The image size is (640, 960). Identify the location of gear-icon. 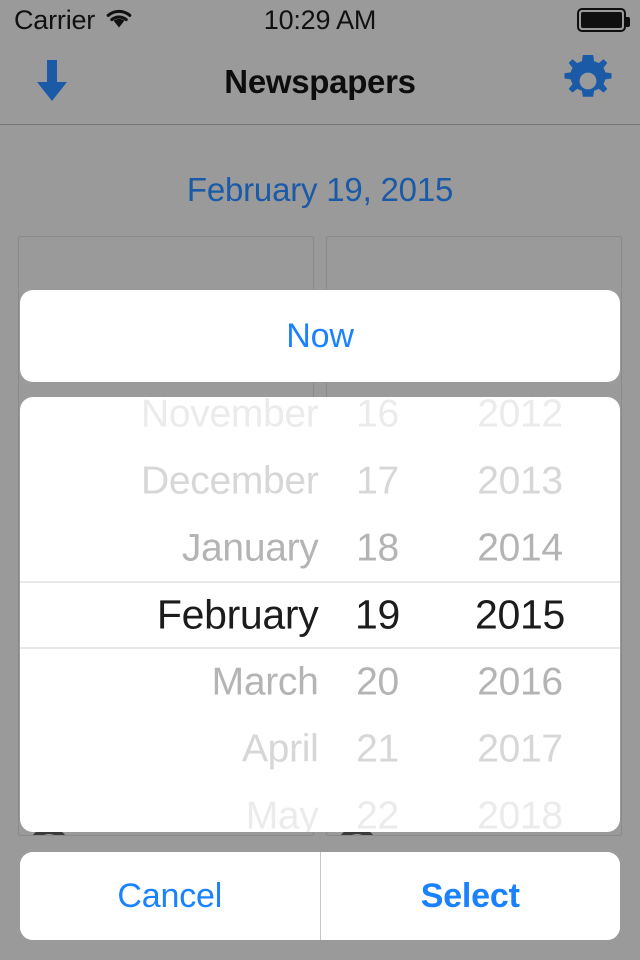
(588, 82).